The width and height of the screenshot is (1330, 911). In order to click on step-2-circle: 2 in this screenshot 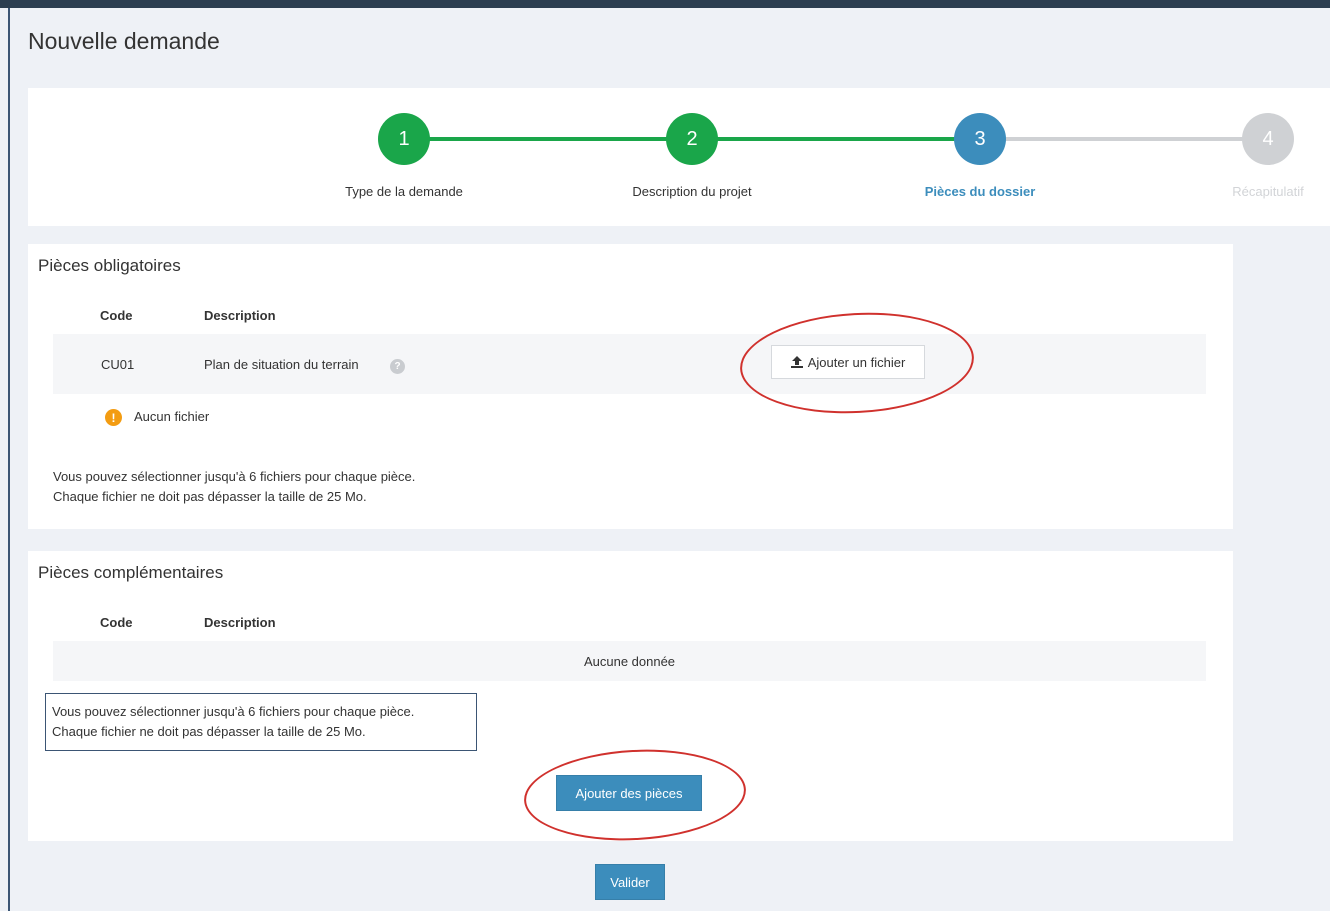, I will do `click(692, 139)`.